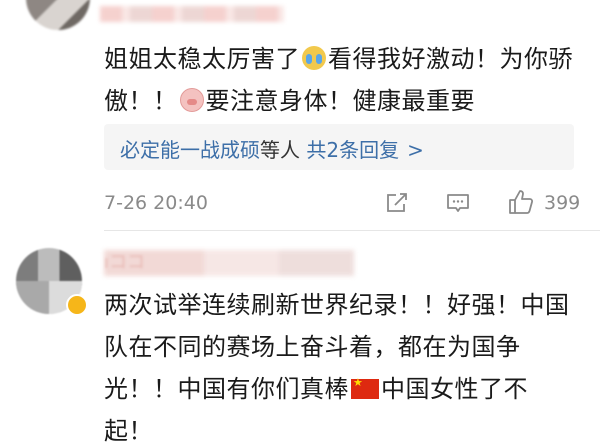  I want to click on pig-face-emoji-icon, so click(191, 100).